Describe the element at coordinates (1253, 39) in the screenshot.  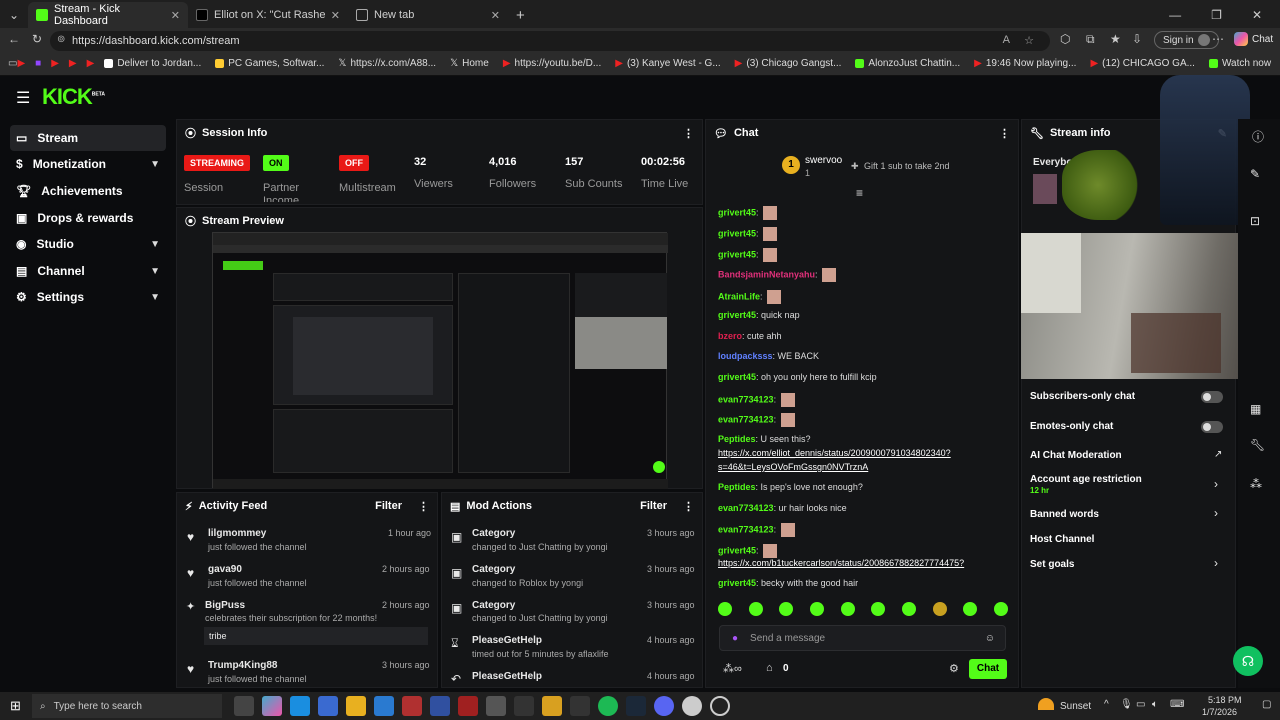
I see `copilot-button: Chat` at that location.